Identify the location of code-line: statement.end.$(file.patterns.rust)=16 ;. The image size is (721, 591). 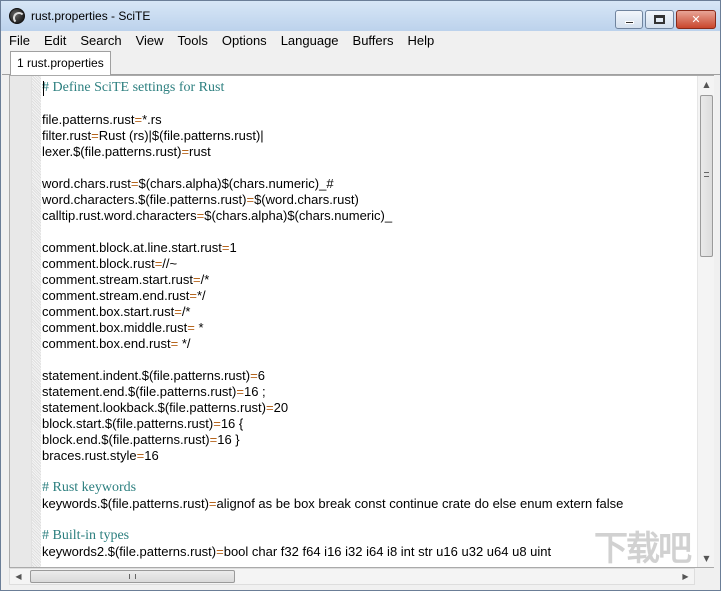
(365, 392).